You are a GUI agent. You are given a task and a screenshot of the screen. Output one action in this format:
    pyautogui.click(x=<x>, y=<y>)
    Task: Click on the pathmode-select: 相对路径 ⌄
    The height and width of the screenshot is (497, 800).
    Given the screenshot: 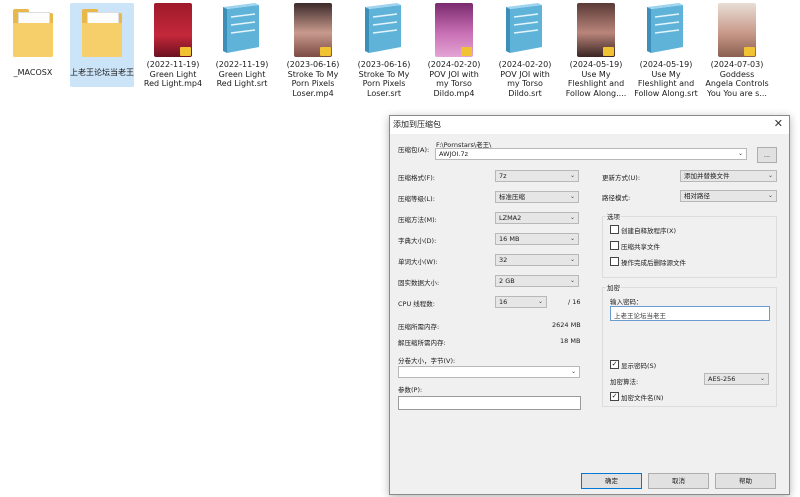 What is the action you would take?
    pyautogui.click(x=728, y=196)
    